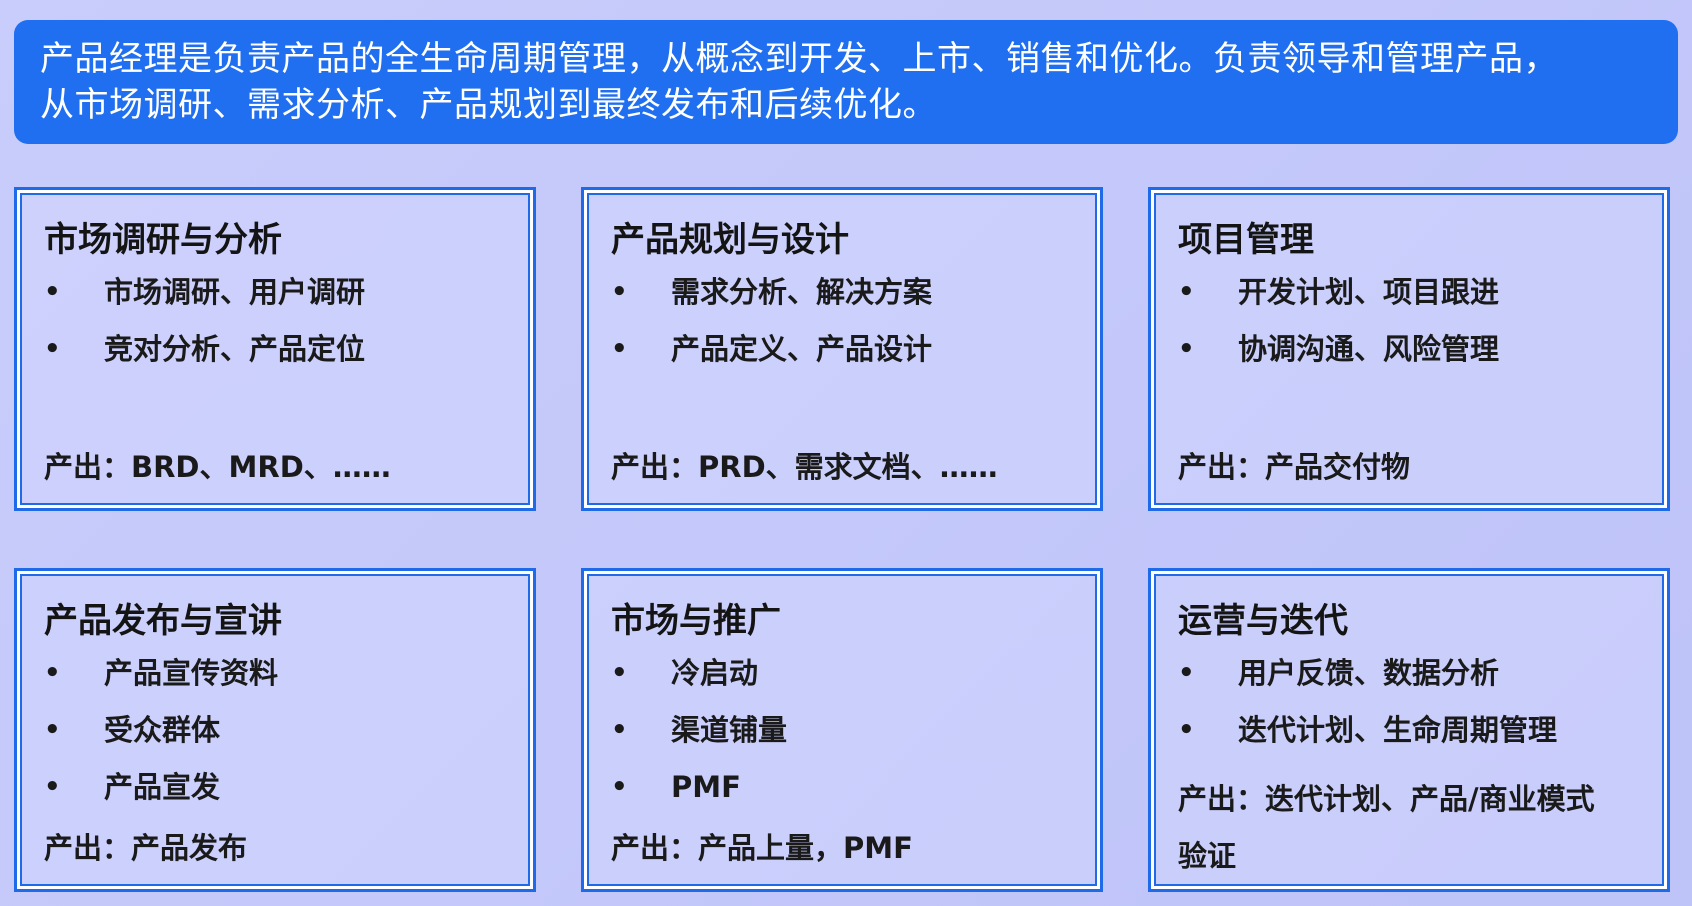  I want to click on bullet-list: • 用户反馈、数据分析 • 迭代计划、生命周期管理, so click(1412, 713).